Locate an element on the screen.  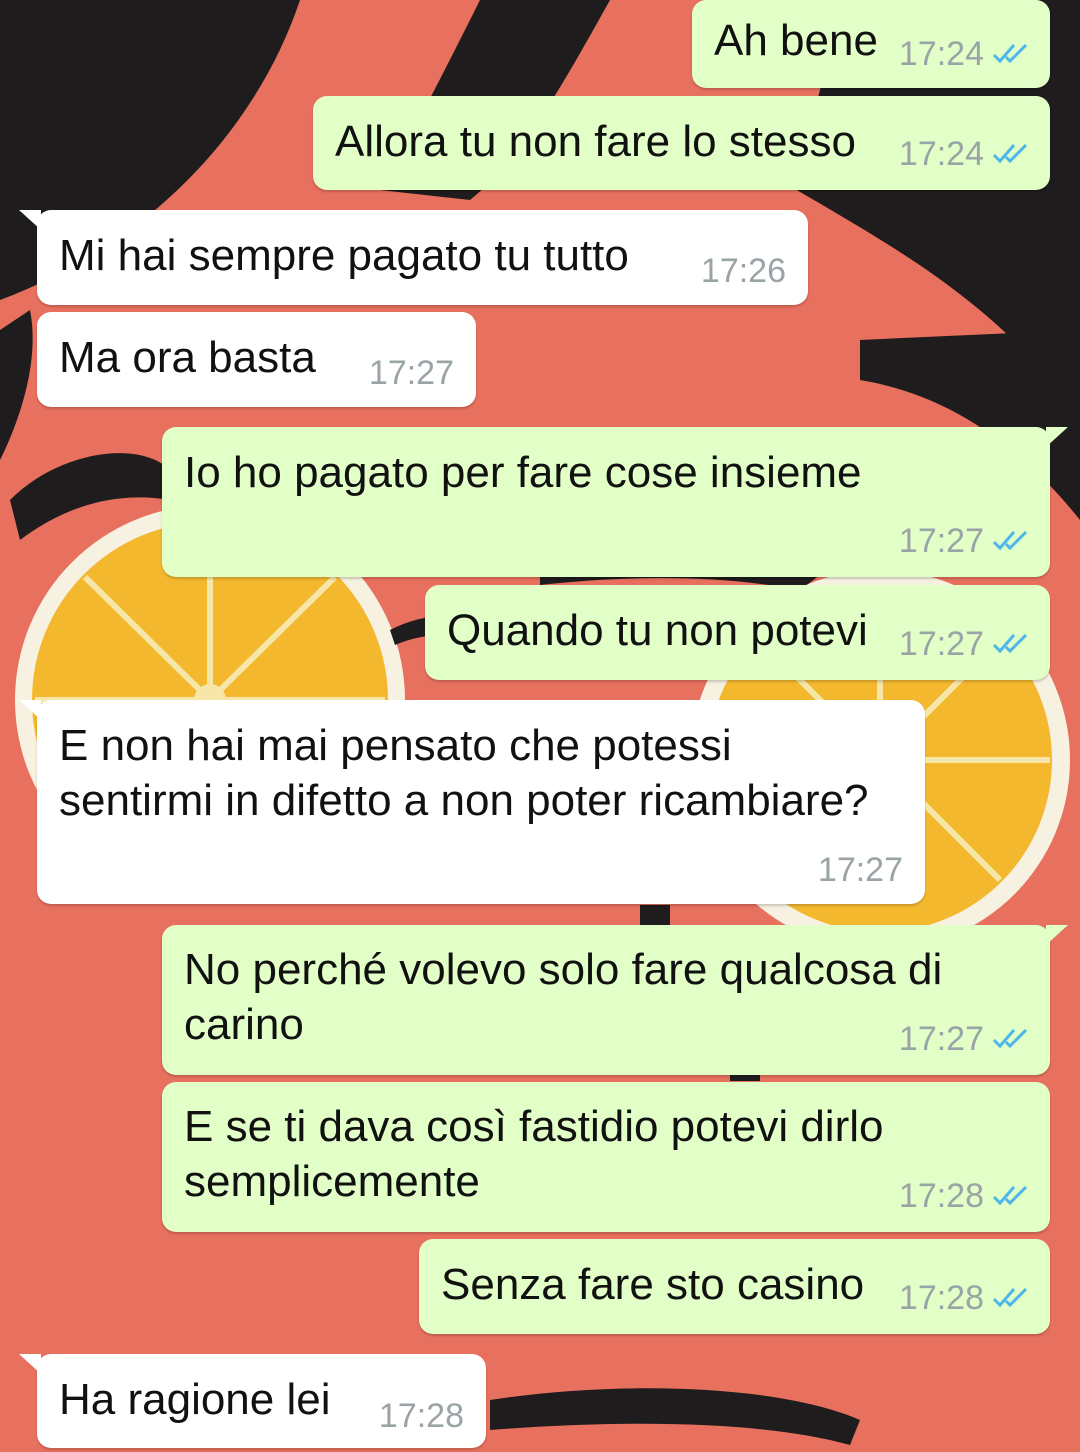
message-outgoing: Allora tu non fare lo stesso 17:24 is located at coordinates (681, 143).